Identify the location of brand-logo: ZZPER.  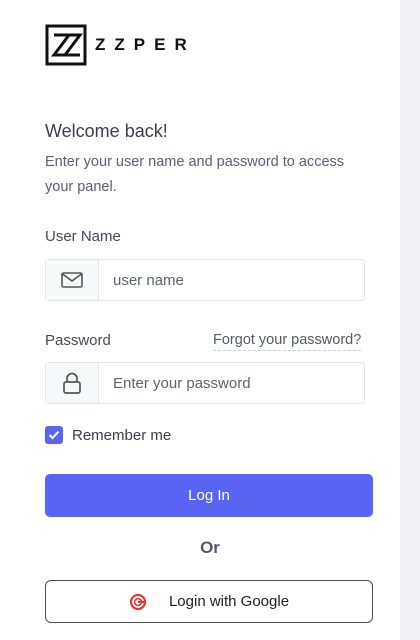
(120, 45).